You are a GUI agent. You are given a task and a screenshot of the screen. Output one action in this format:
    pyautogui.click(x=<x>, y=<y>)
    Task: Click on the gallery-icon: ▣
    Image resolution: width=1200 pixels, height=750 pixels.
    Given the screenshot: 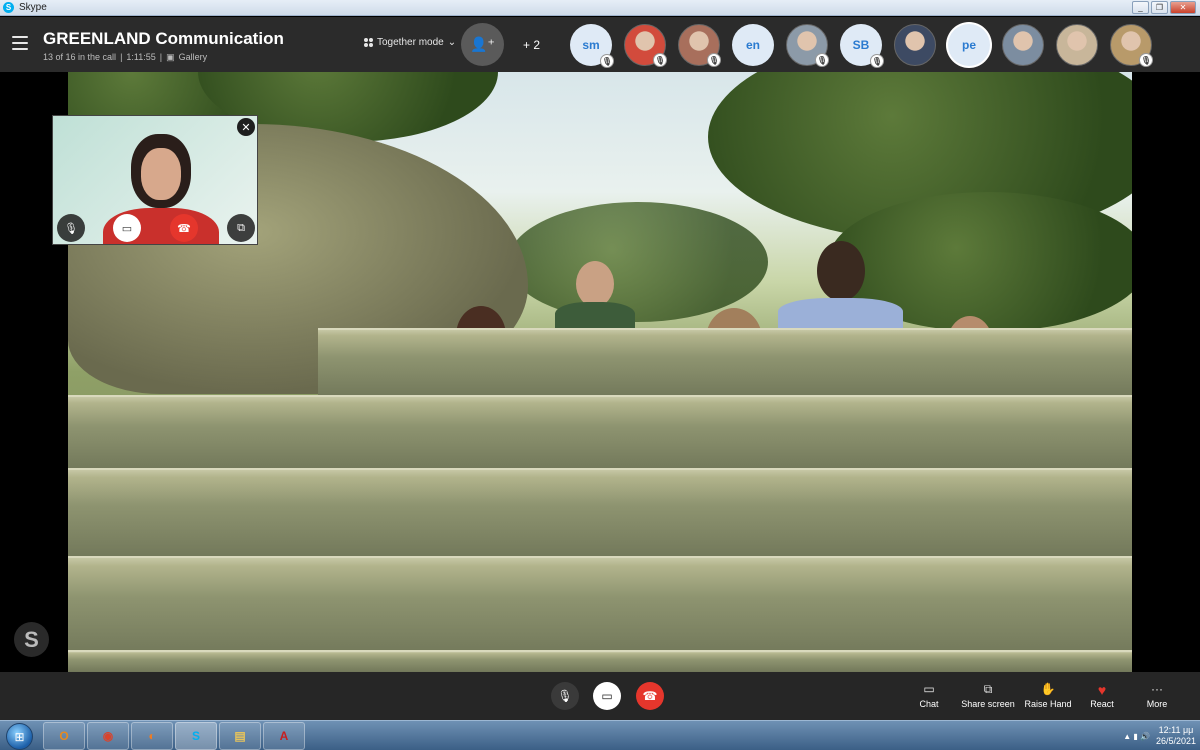 What is the action you would take?
    pyautogui.click(x=170, y=57)
    